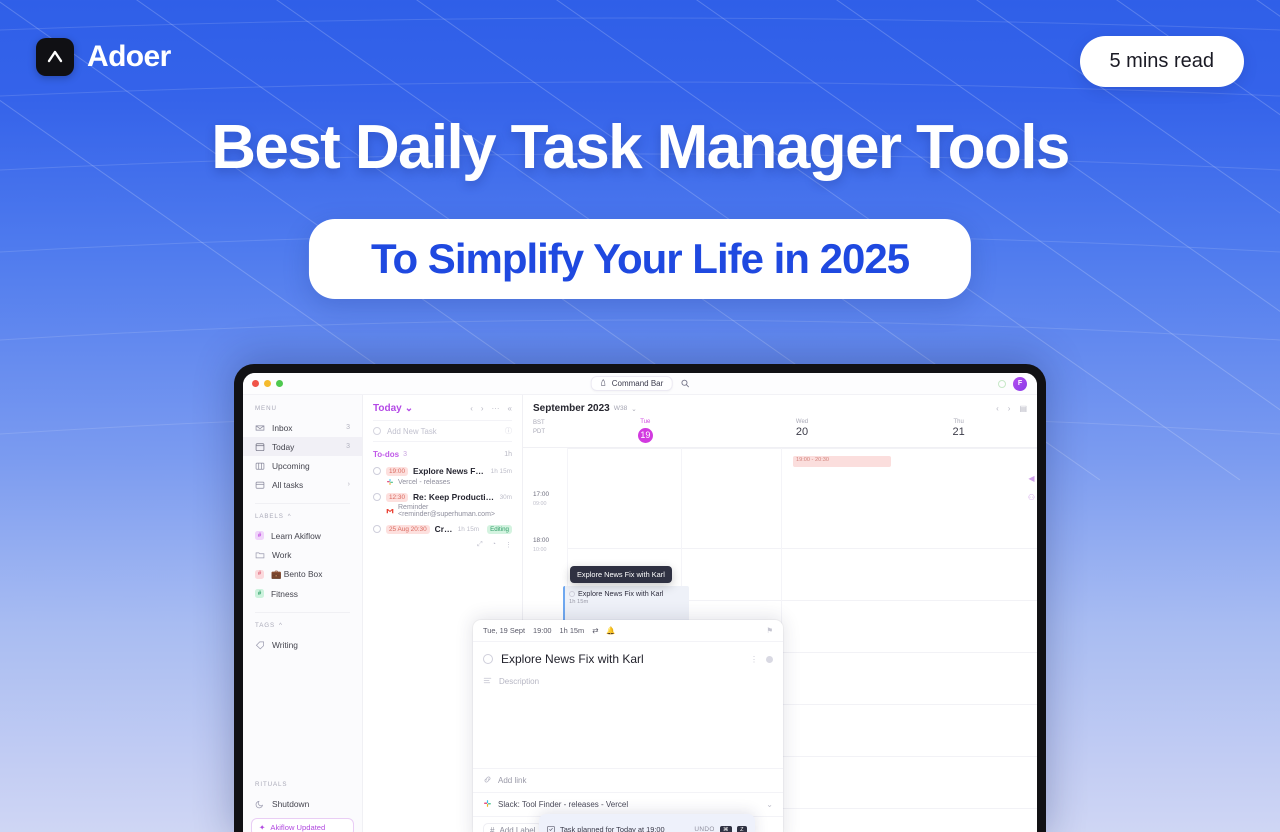 The width and height of the screenshot is (1280, 832). What do you see at coordinates (628, 804) in the screenshot?
I see `attachment-row: Slack: Tool Finder - releases - Vercel ⌄` at bounding box center [628, 804].